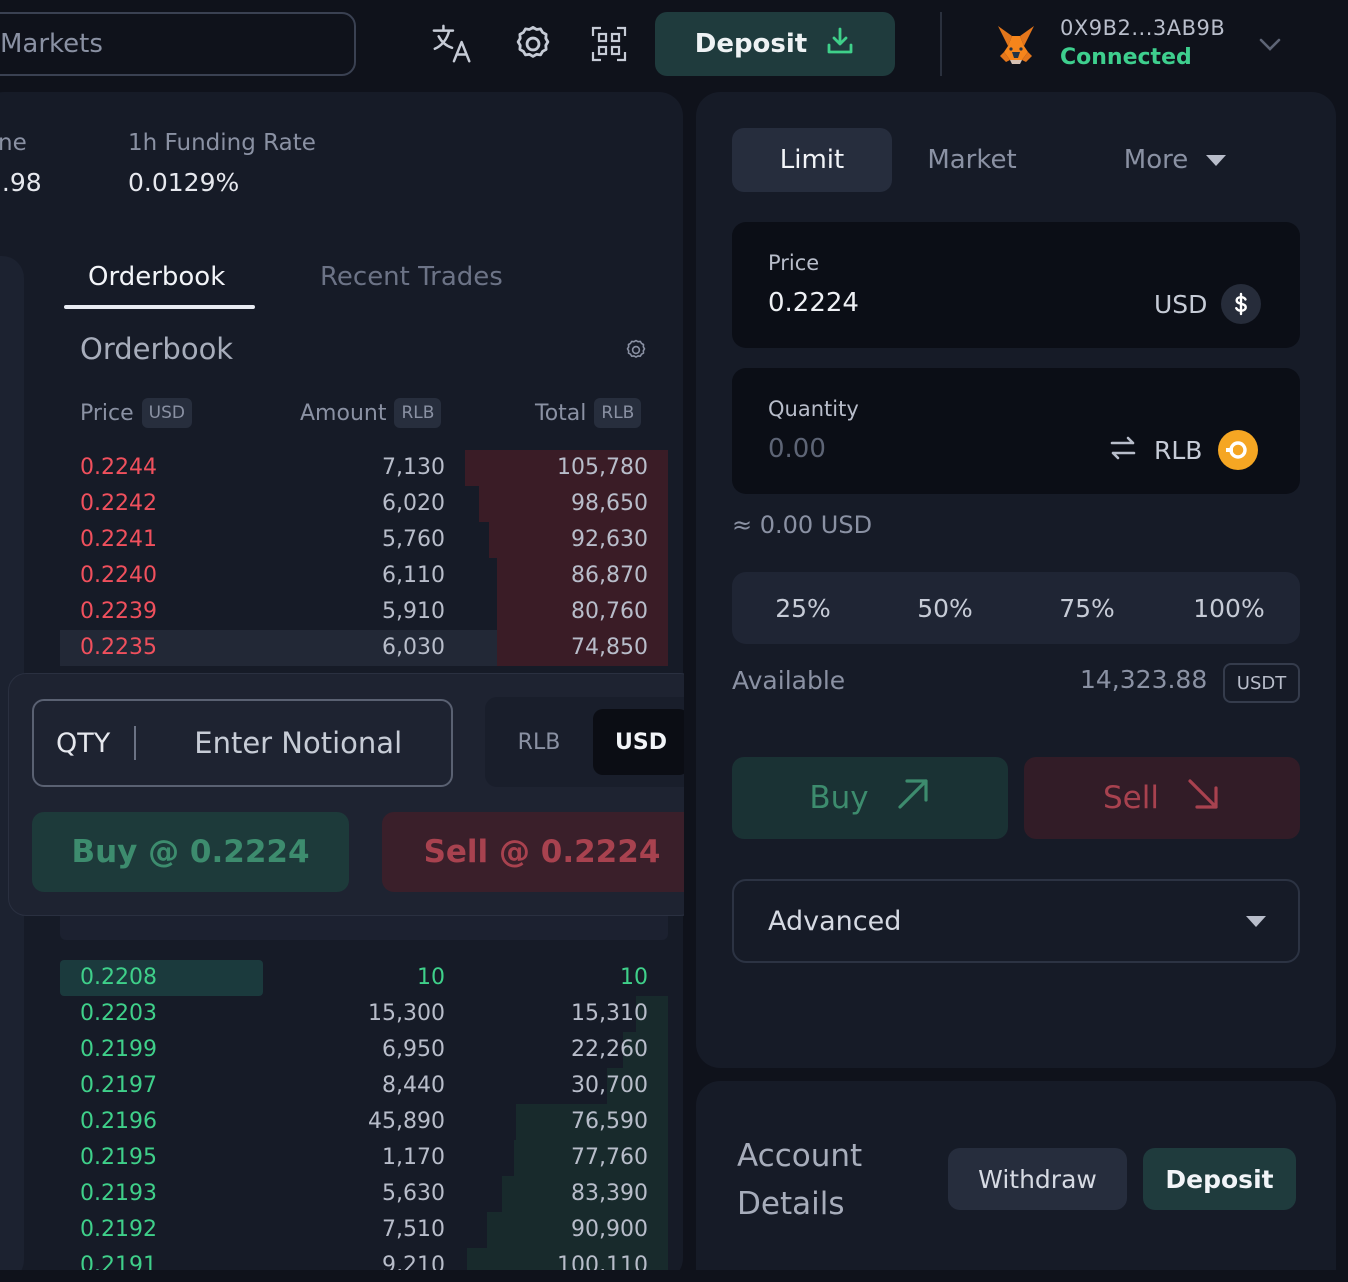 Image resolution: width=1348 pixels, height=1282 pixels. What do you see at coordinates (690, 795) in the screenshot?
I see `panel-gap` at bounding box center [690, 795].